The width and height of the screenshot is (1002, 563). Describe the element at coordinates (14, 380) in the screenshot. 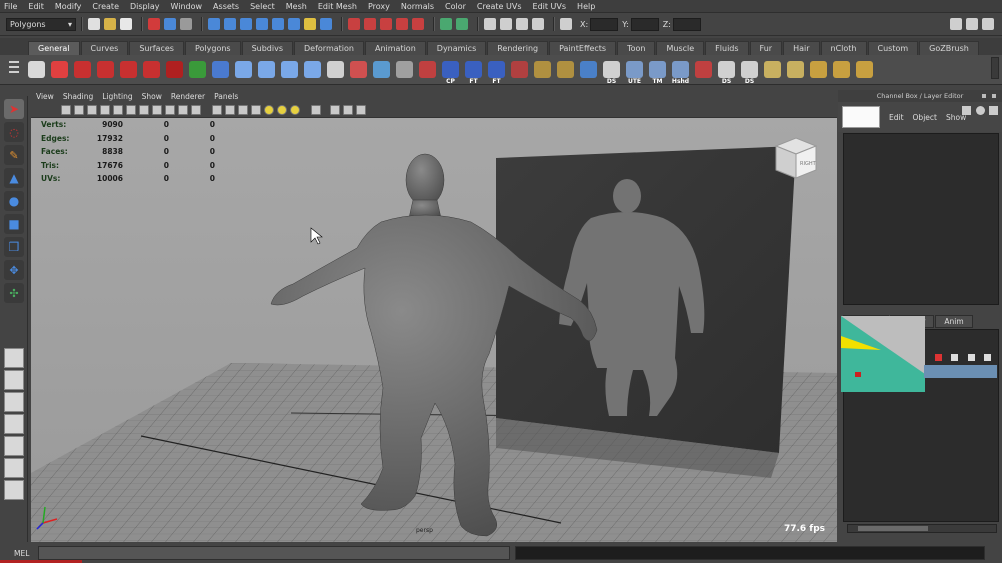

I see `four-view-layout-button` at that location.